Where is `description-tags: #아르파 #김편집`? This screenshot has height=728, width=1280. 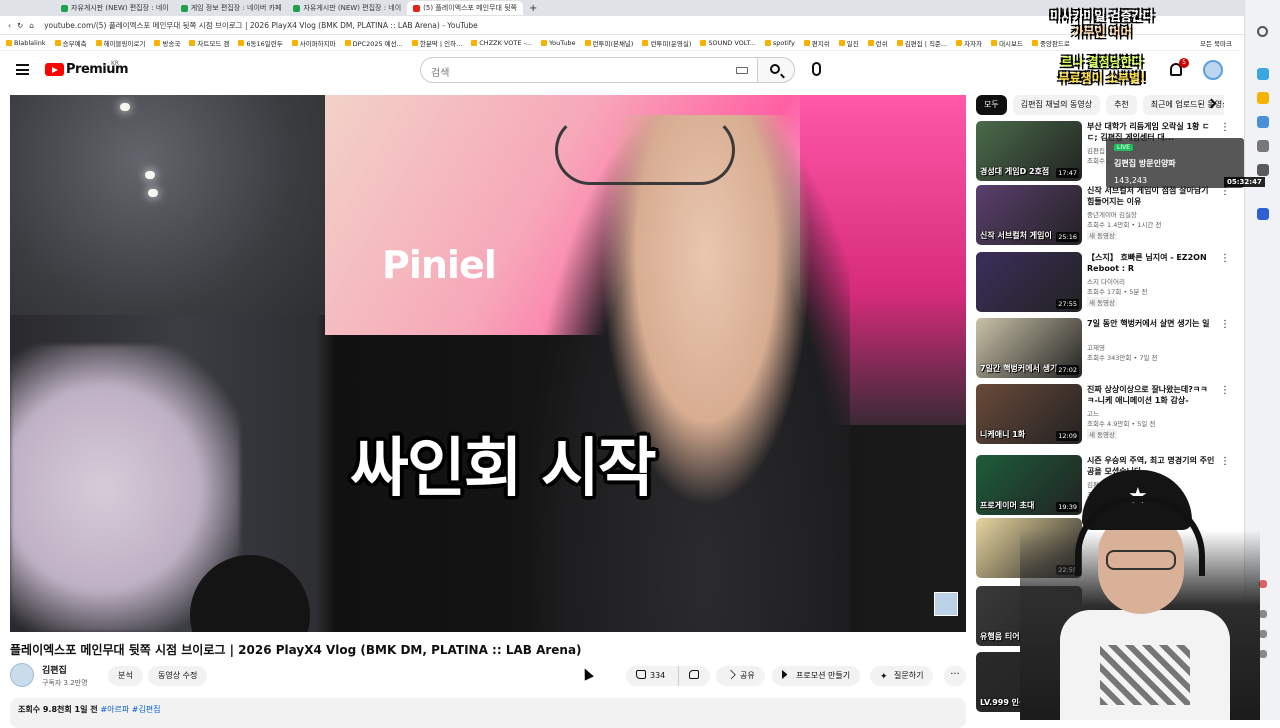 description-tags: #아르파 #김편집 is located at coordinates (130, 709).